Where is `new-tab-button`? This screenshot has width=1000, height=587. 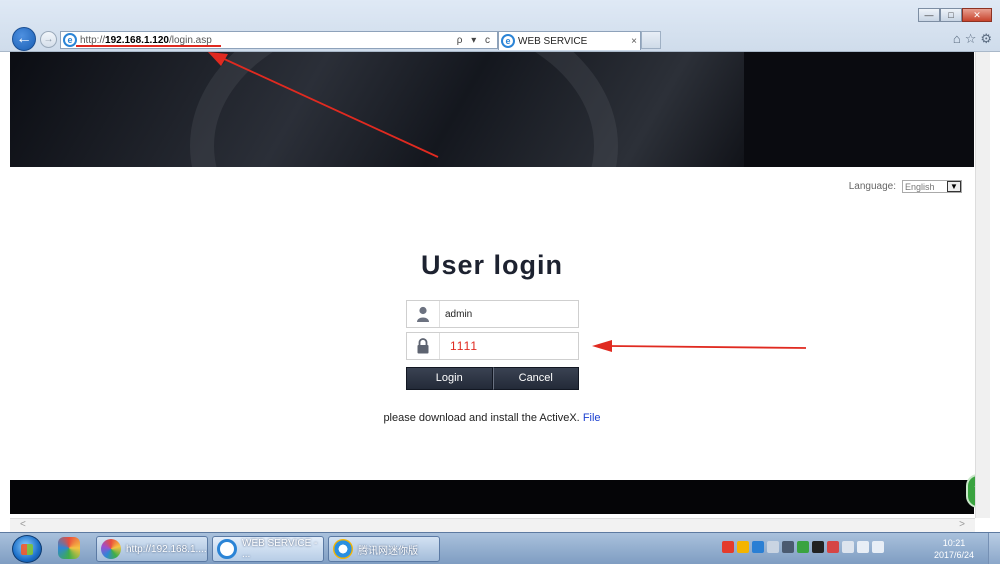 new-tab-button is located at coordinates (651, 40).